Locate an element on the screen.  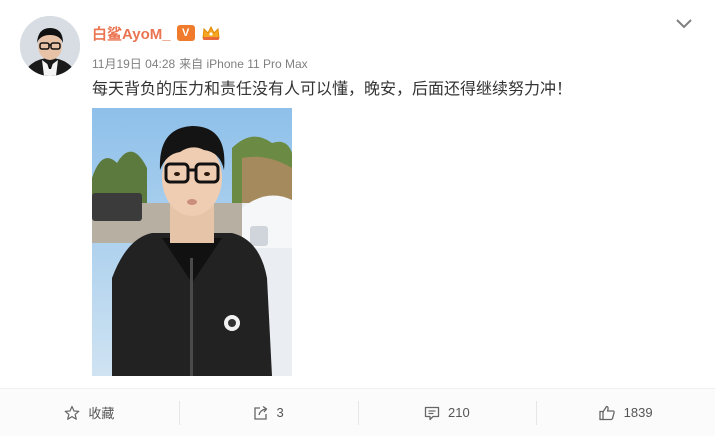
vip-badge-icon: V is located at coordinates (185, 33).